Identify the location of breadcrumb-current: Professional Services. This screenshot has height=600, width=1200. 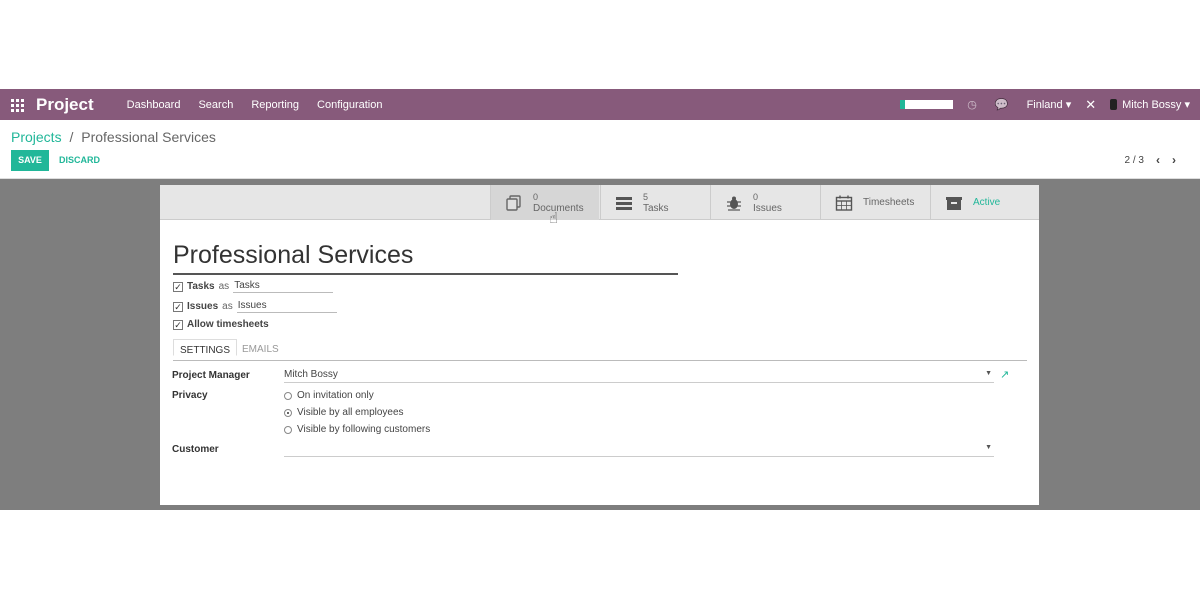
(148, 137).